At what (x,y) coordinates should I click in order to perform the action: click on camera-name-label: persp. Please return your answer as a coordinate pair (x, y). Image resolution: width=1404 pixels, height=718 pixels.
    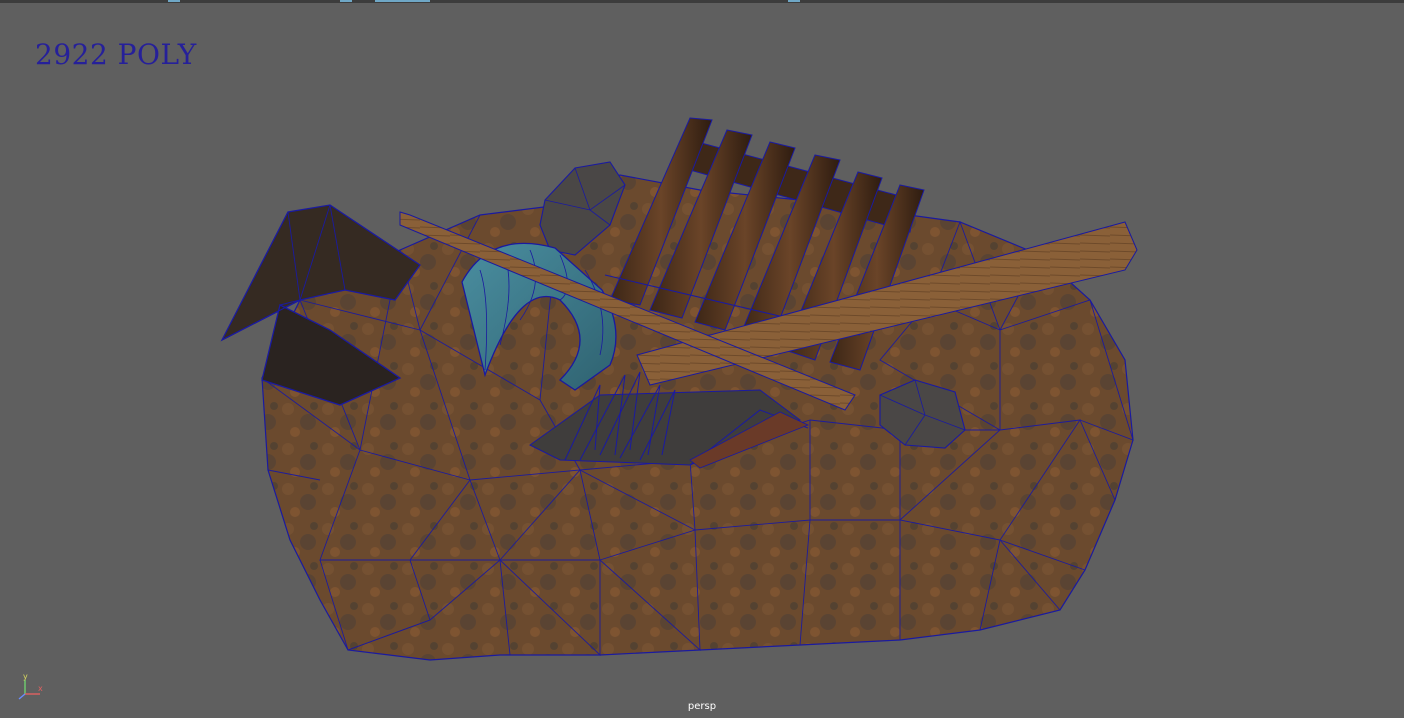
    Looking at the image, I should click on (702, 706).